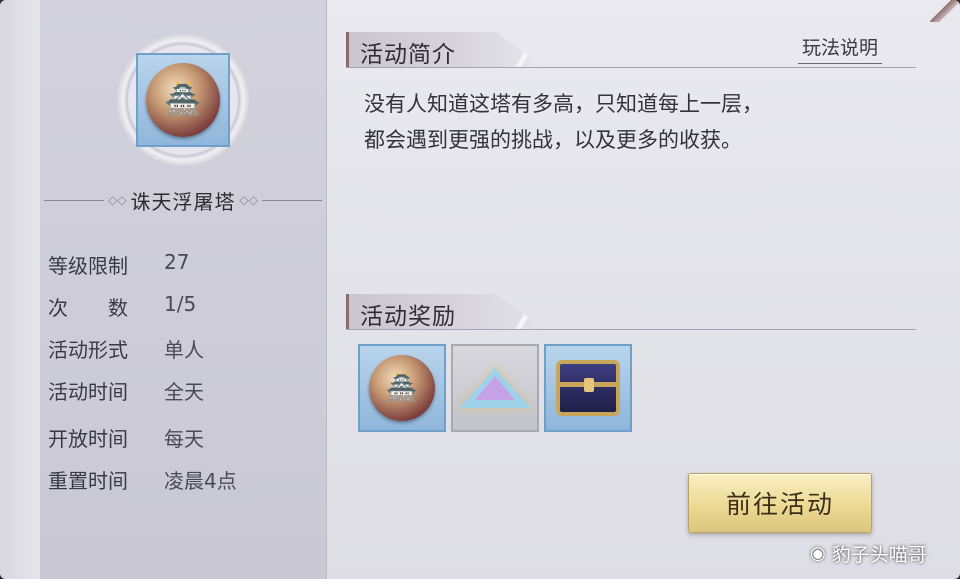 The image size is (960, 579). What do you see at coordinates (945, 11) in the screenshot?
I see `corner-ornament` at bounding box center [945, 11].